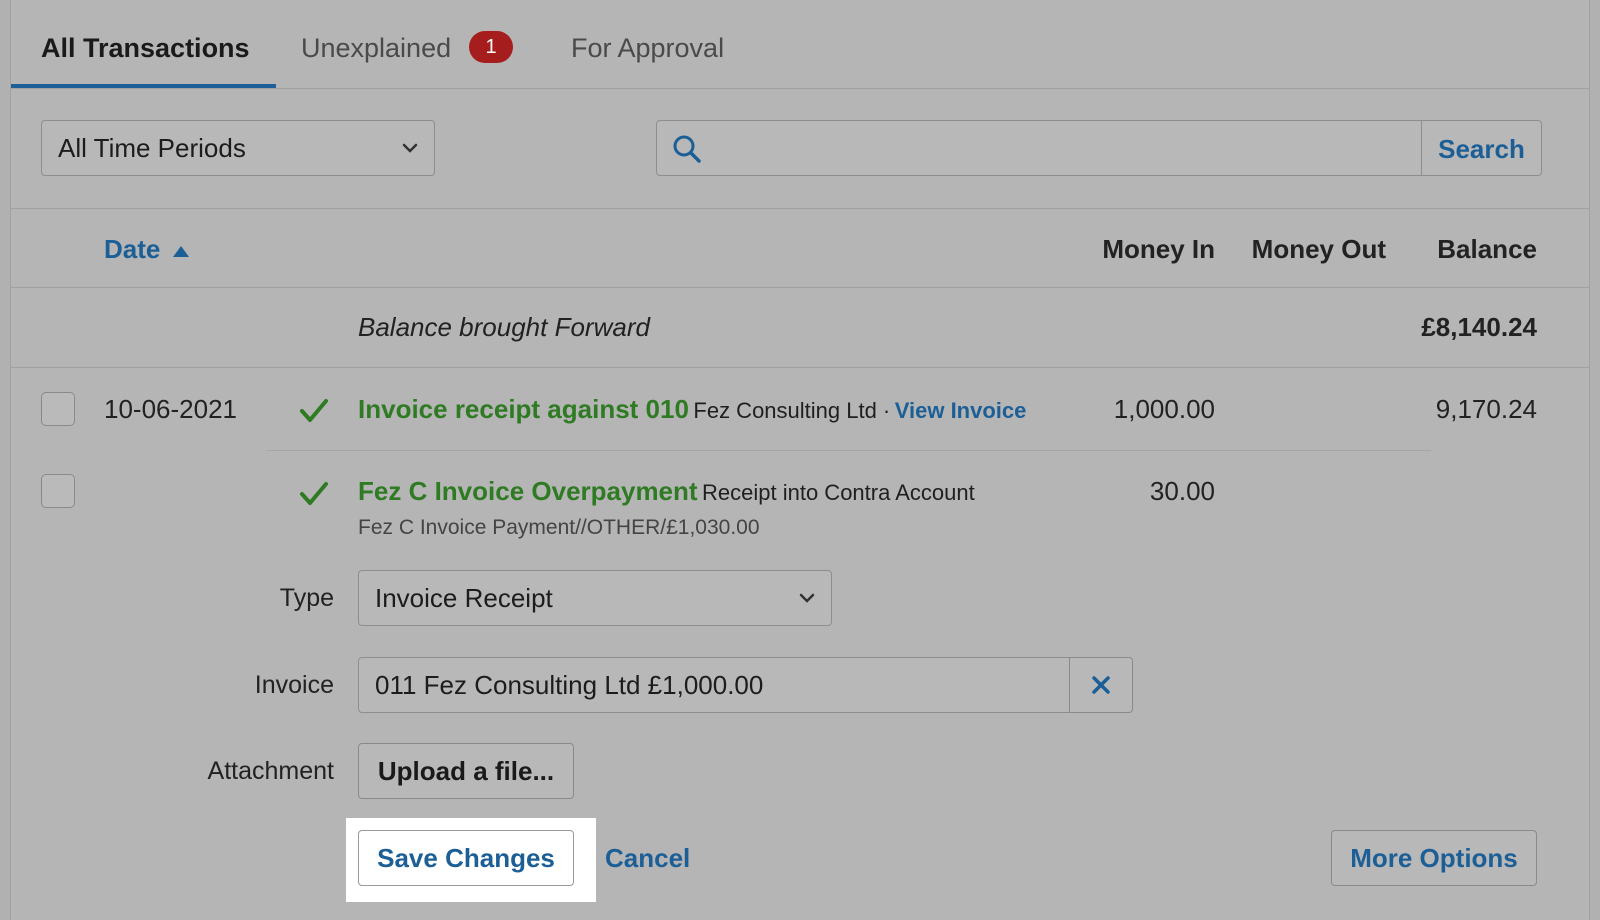 This screenshot has width=1600, height=920. What do you see at coordinates (687, 149) in the screenshot?
I see `search-icon` at bounding box center [687, 149].